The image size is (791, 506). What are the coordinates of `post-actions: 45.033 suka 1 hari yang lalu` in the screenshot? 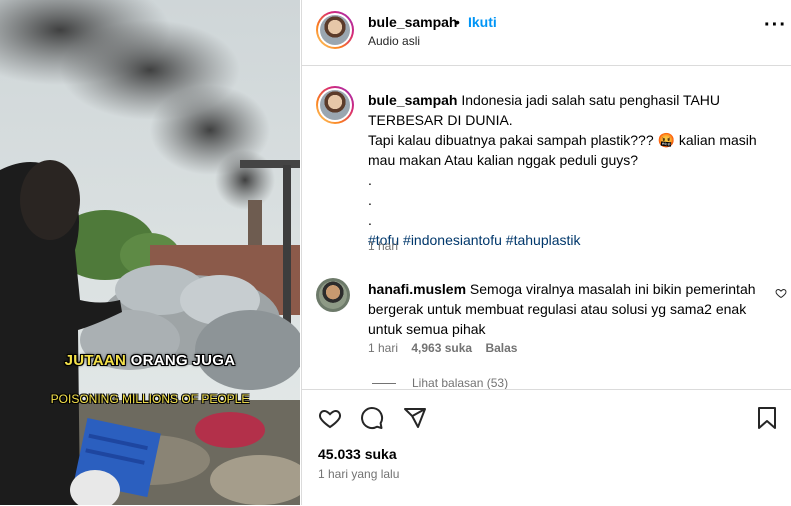 It's located at (546, 447).